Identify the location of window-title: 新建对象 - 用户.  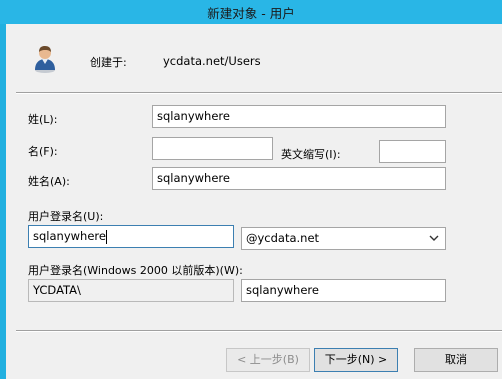
(251, 13).